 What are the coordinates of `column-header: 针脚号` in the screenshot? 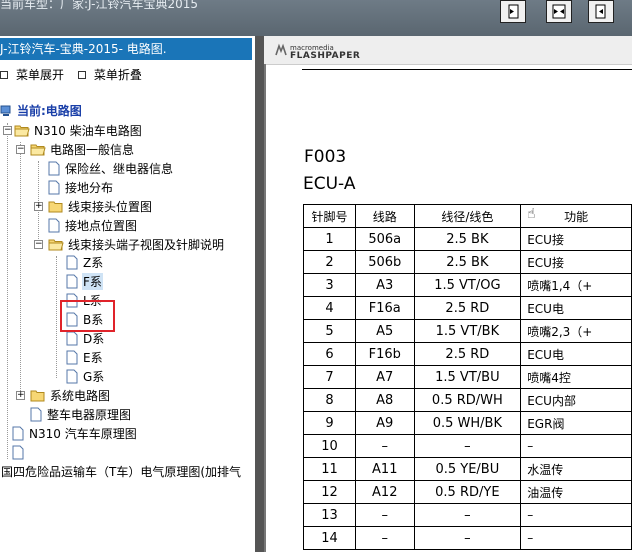 It's located at (329, 216).